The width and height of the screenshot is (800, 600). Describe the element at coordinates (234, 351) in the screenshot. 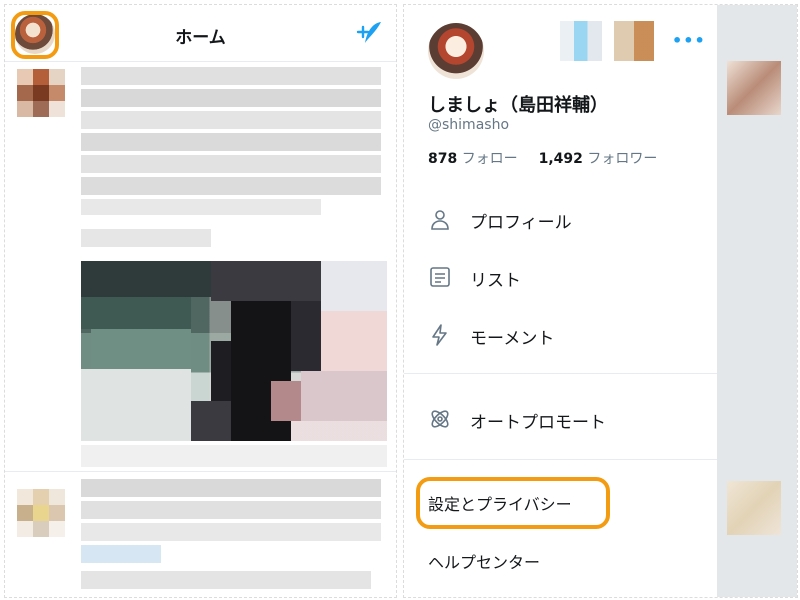

I see `blurred-tweet-image` at that location.